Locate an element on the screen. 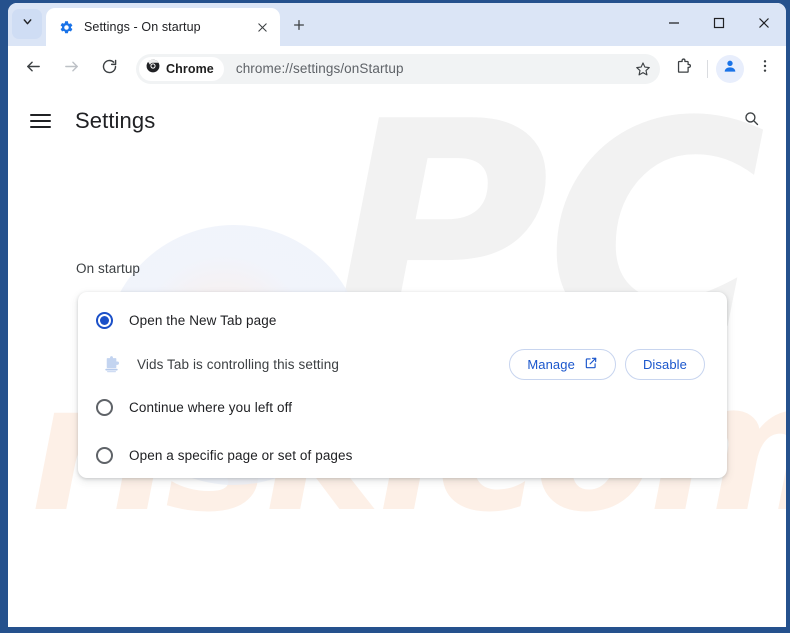 The height and width of the screenshot is (633, 790). manage-button-label: Manage is located at coordinates (551, 364).